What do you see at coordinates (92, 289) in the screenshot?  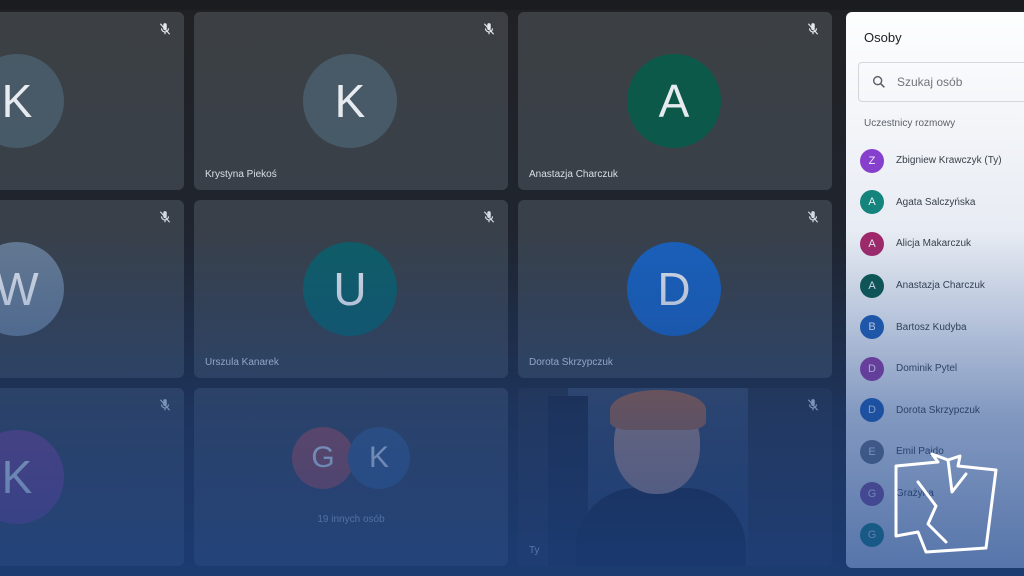 I see `participant-tile: W` at bounding box center [92, 289].